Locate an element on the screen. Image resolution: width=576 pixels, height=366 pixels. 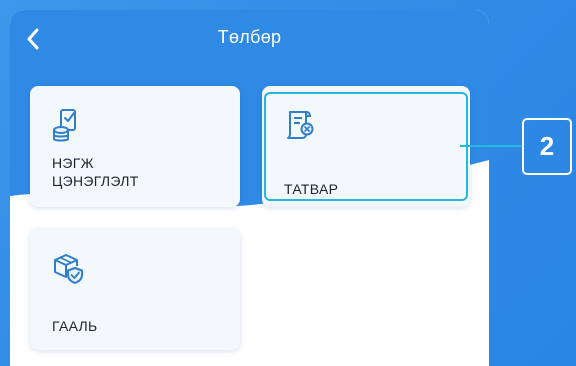
card-label: ГААЛЬ is located at coordinates (75, 326).